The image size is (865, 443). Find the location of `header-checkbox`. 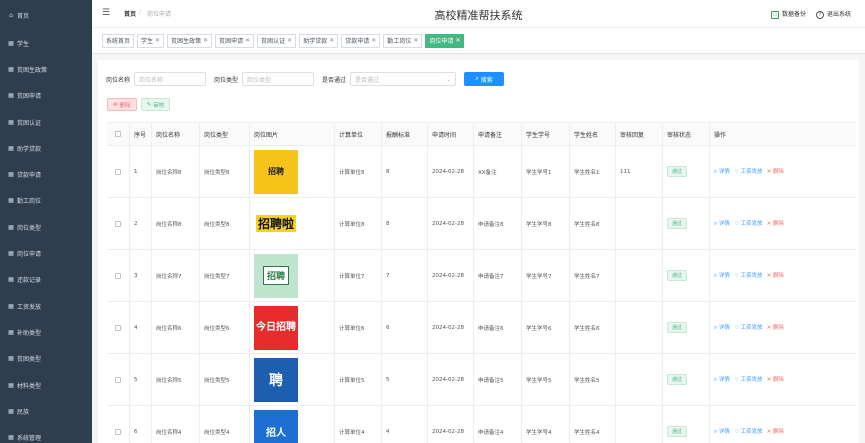

header-checkbox is located at coordinates (118, 134).